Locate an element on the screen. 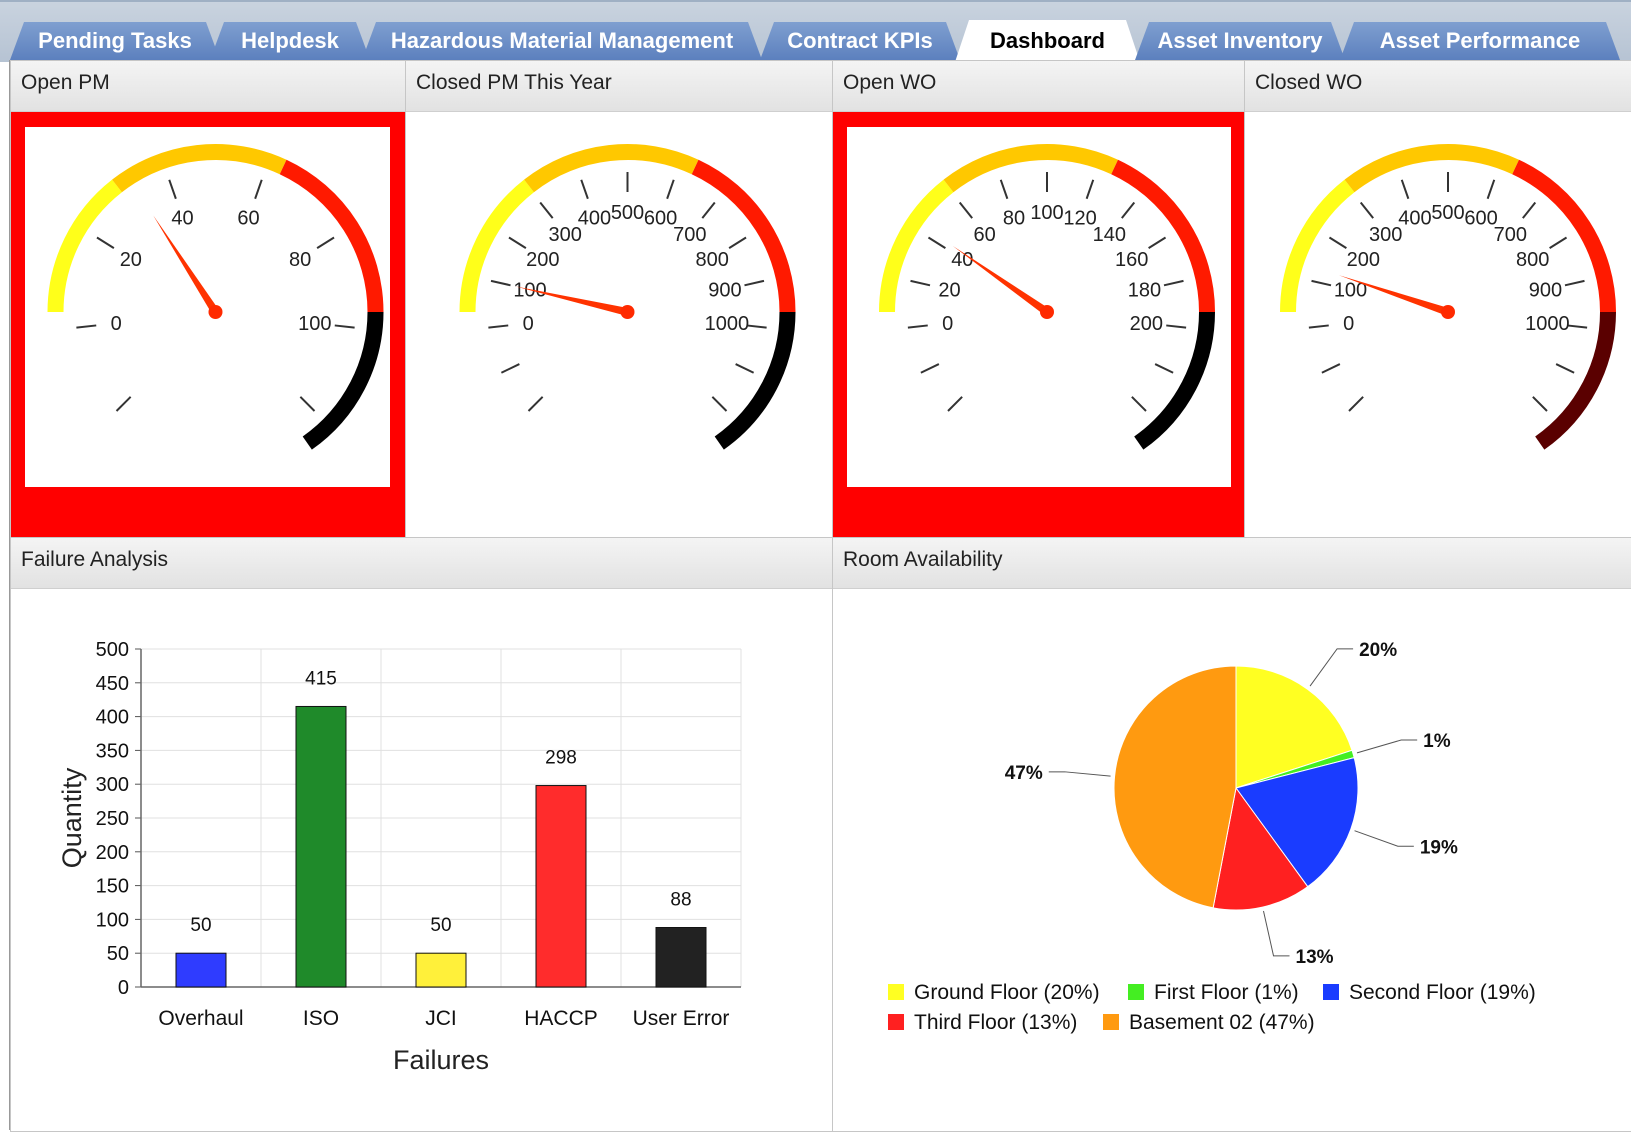 Image resolution: width=1631 pixels, height=1132 pixels. panel-title: Room Availability is located at coordinates (1232, 563).